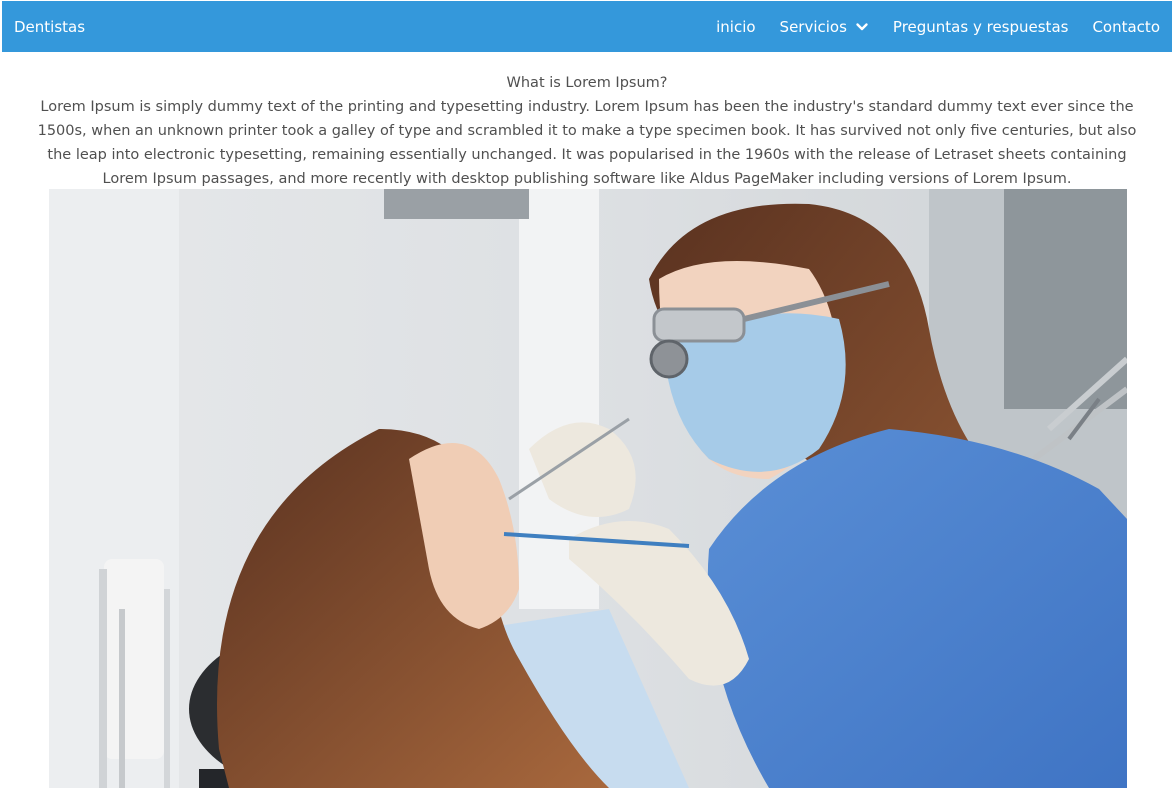 The width and height of the screenshot is (1174, 788). Describe the element at coordinates (981, 27) in the screenshot. I see `nav-item-preguntas: Preguntas y respuestas` at that location.